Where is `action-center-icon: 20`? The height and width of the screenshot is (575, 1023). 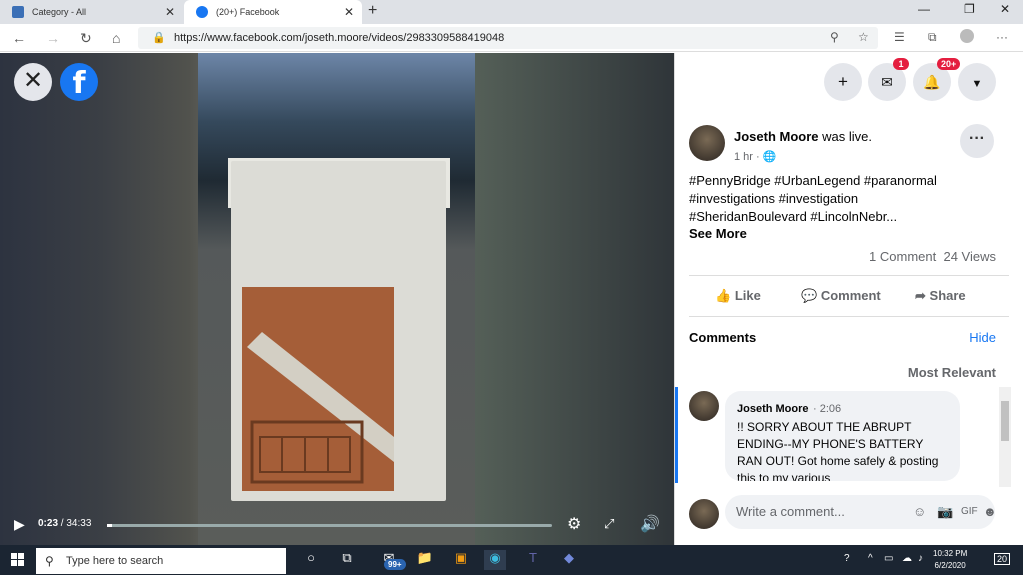 action-center-icon: 20 is located at coordinates (1002, 559).